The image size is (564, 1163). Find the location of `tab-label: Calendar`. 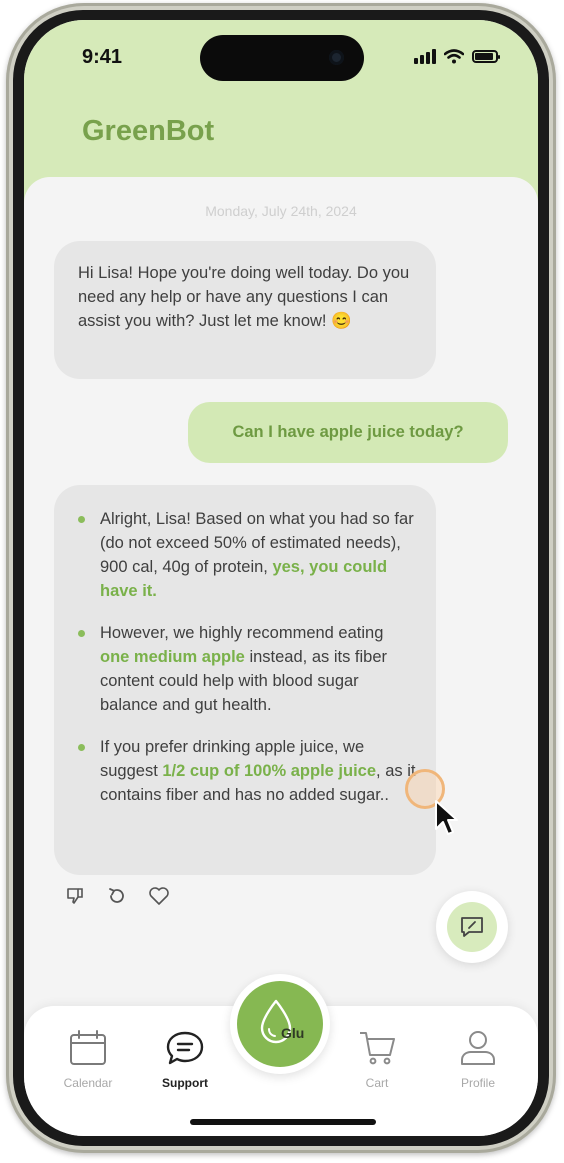

tab-label: Calendar is located at coordinates (88, 1083).